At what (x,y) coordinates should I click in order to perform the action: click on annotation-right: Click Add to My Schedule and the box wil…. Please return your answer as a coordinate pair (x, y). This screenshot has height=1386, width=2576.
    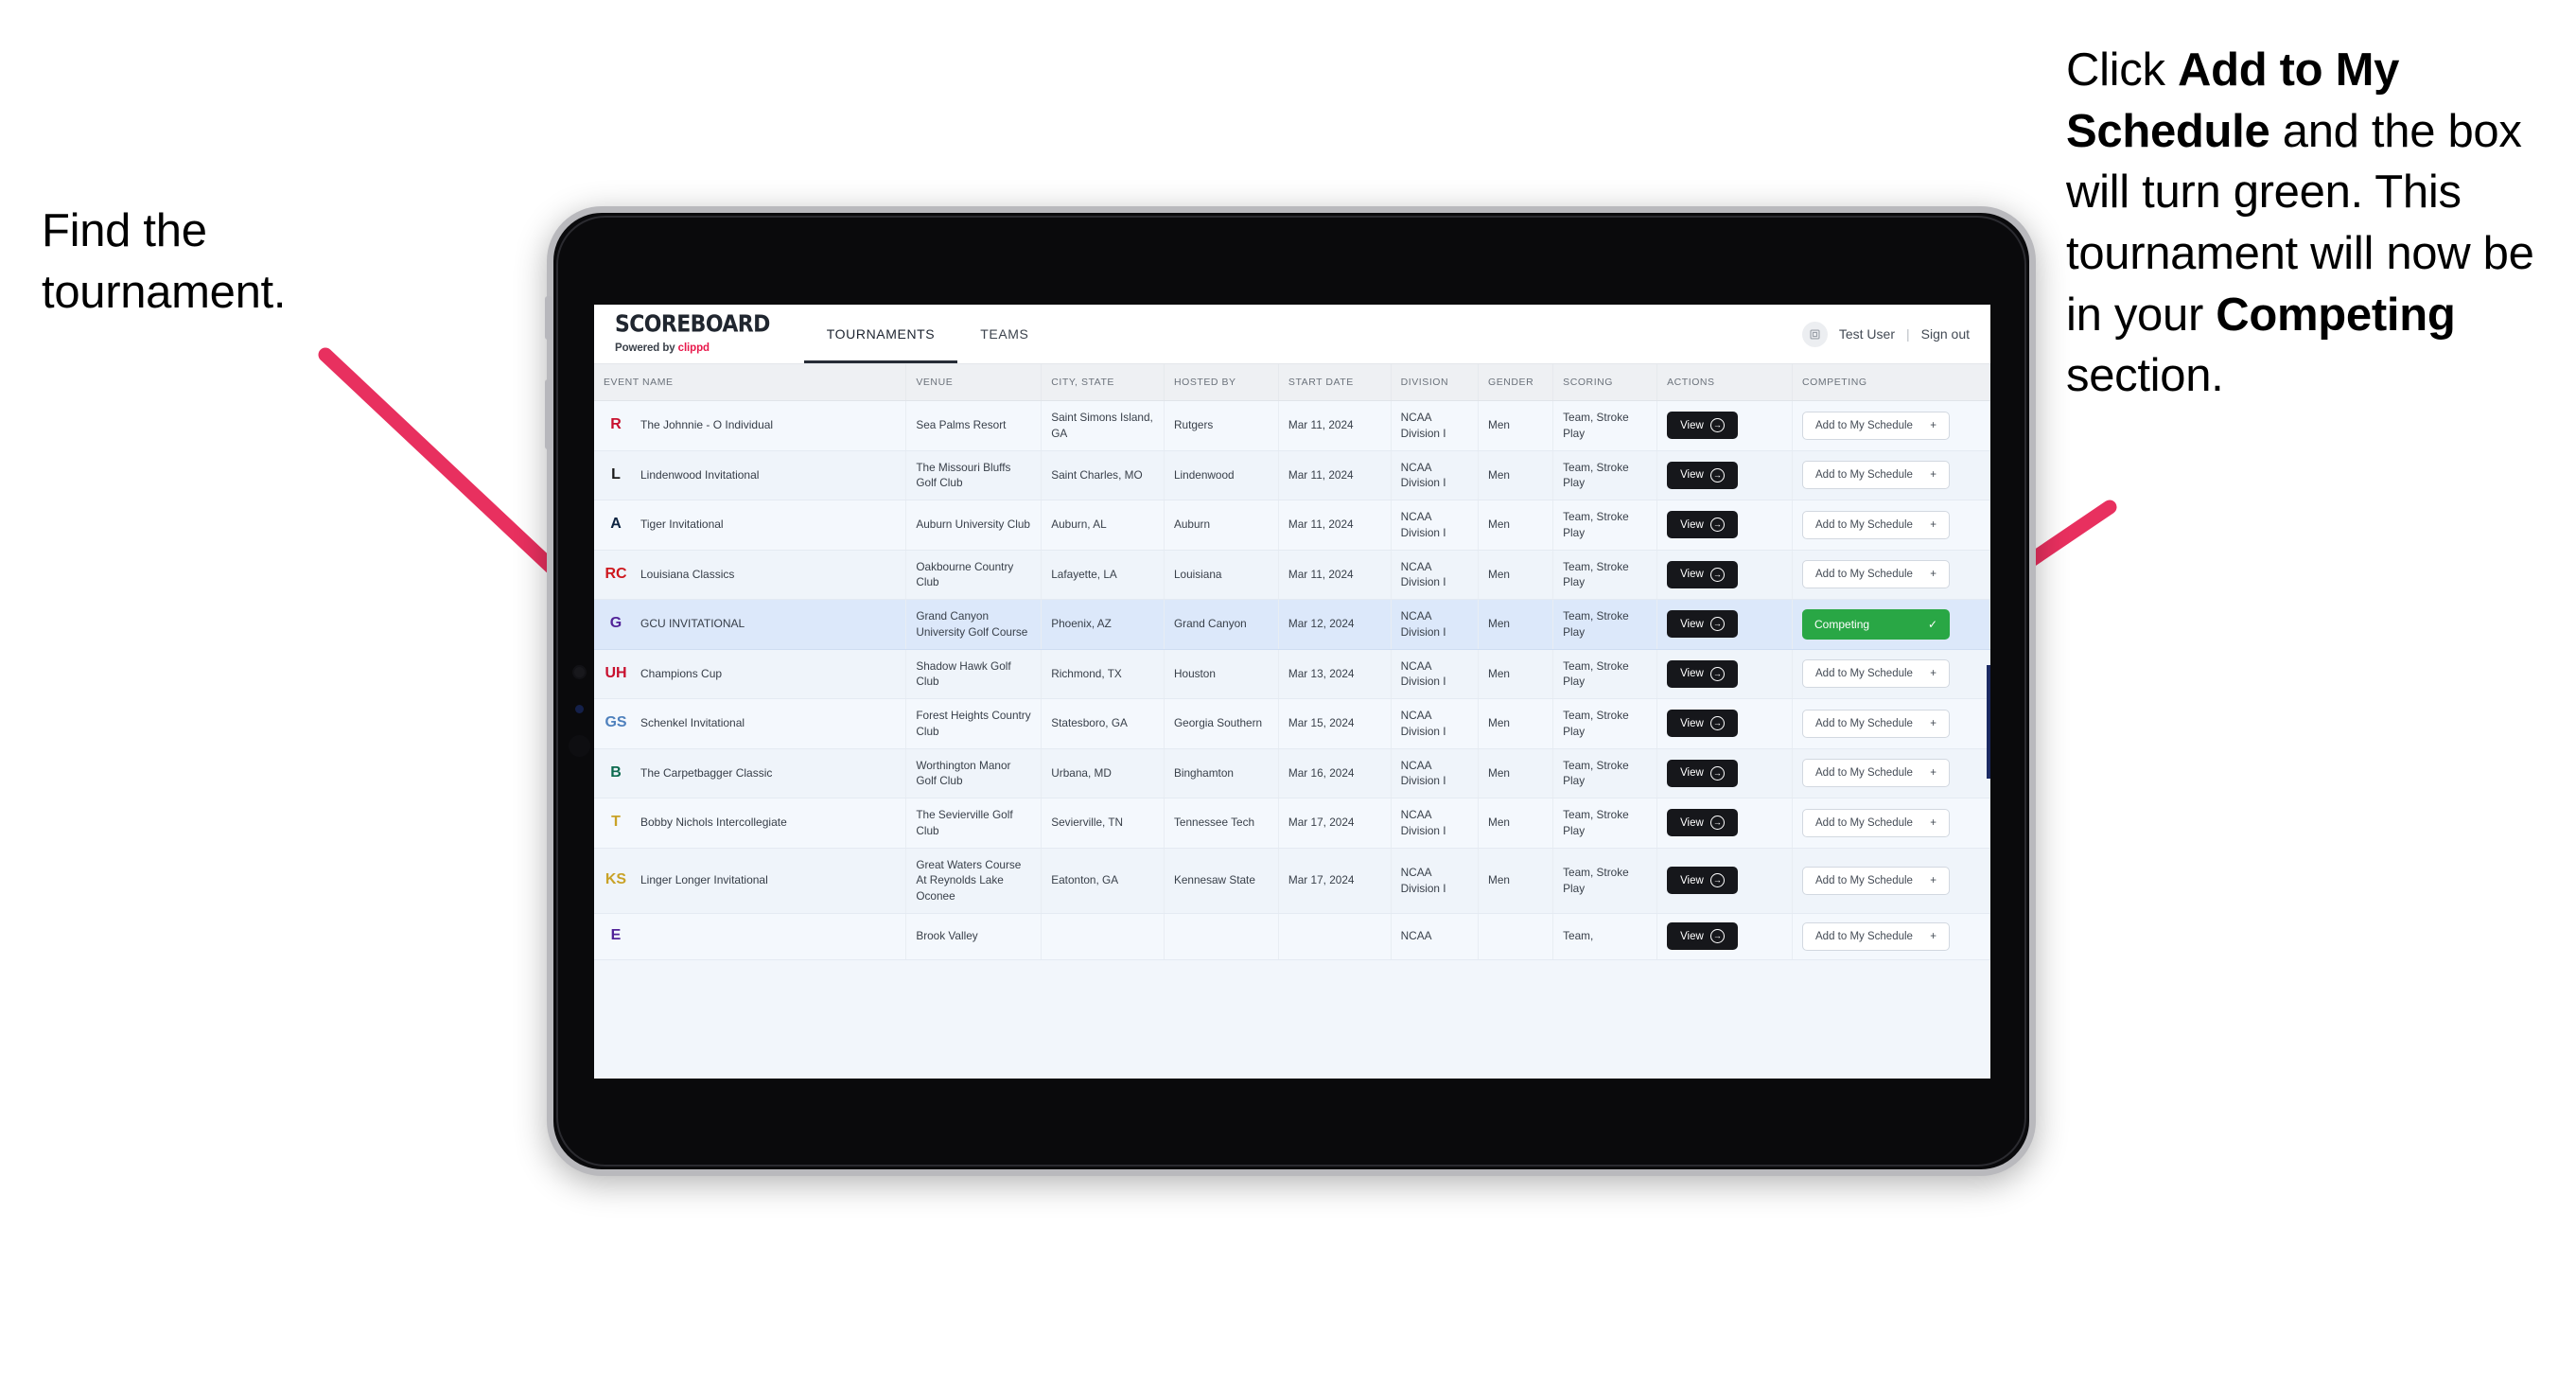
    Looking at the image, I should click on (2316, 223).